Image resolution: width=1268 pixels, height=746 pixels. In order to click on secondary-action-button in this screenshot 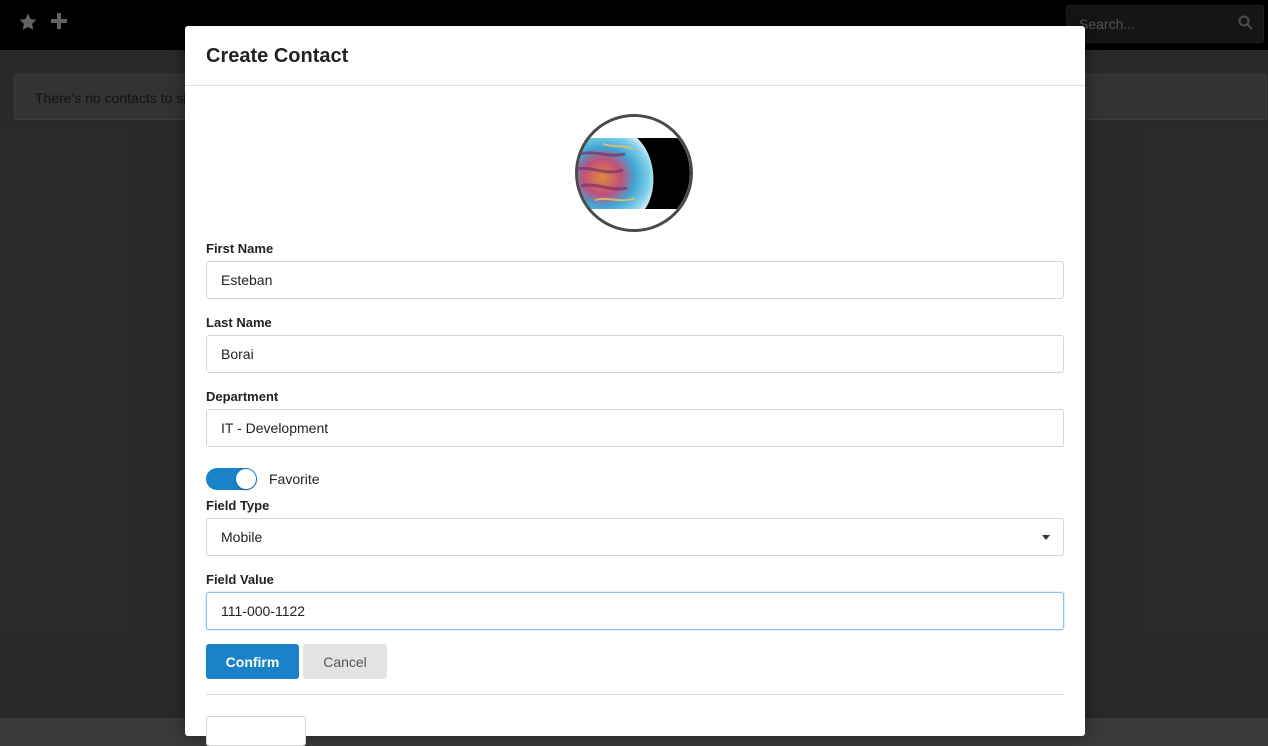, I will do `click(256, 731)`.